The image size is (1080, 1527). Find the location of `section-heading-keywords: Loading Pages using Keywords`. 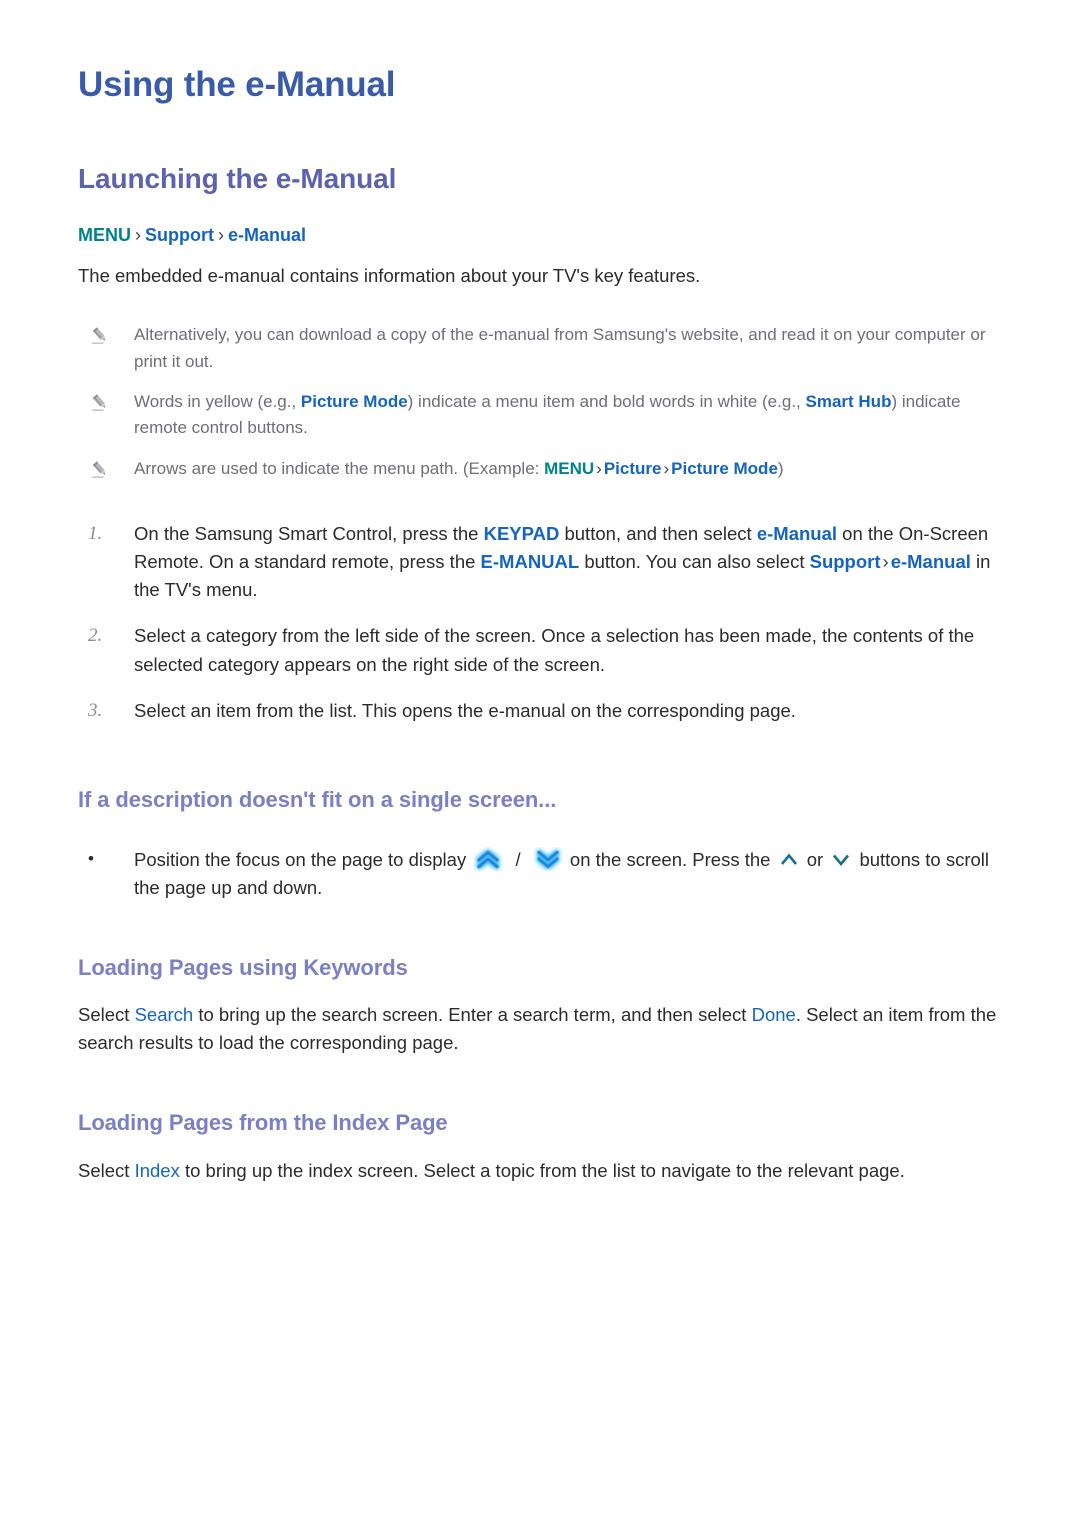

section-heading-keywords: Loading Pages using Keywords is located at coordinates (243, 967).